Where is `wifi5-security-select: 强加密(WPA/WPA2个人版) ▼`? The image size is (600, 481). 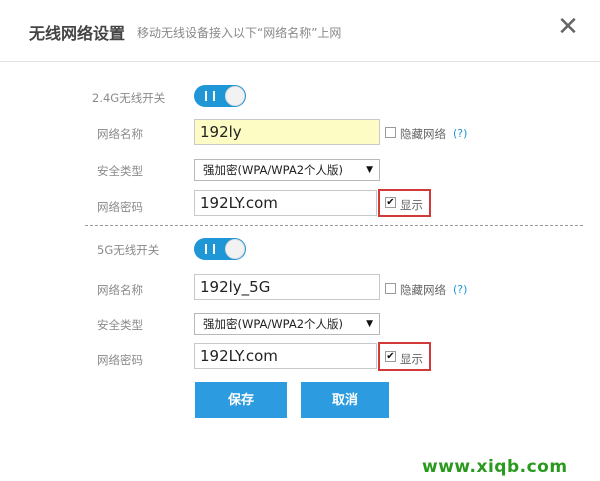 wifi5-security-select: 强加密(WPA/WPA2个人版) ▼ is located at coordinates (287, 324).